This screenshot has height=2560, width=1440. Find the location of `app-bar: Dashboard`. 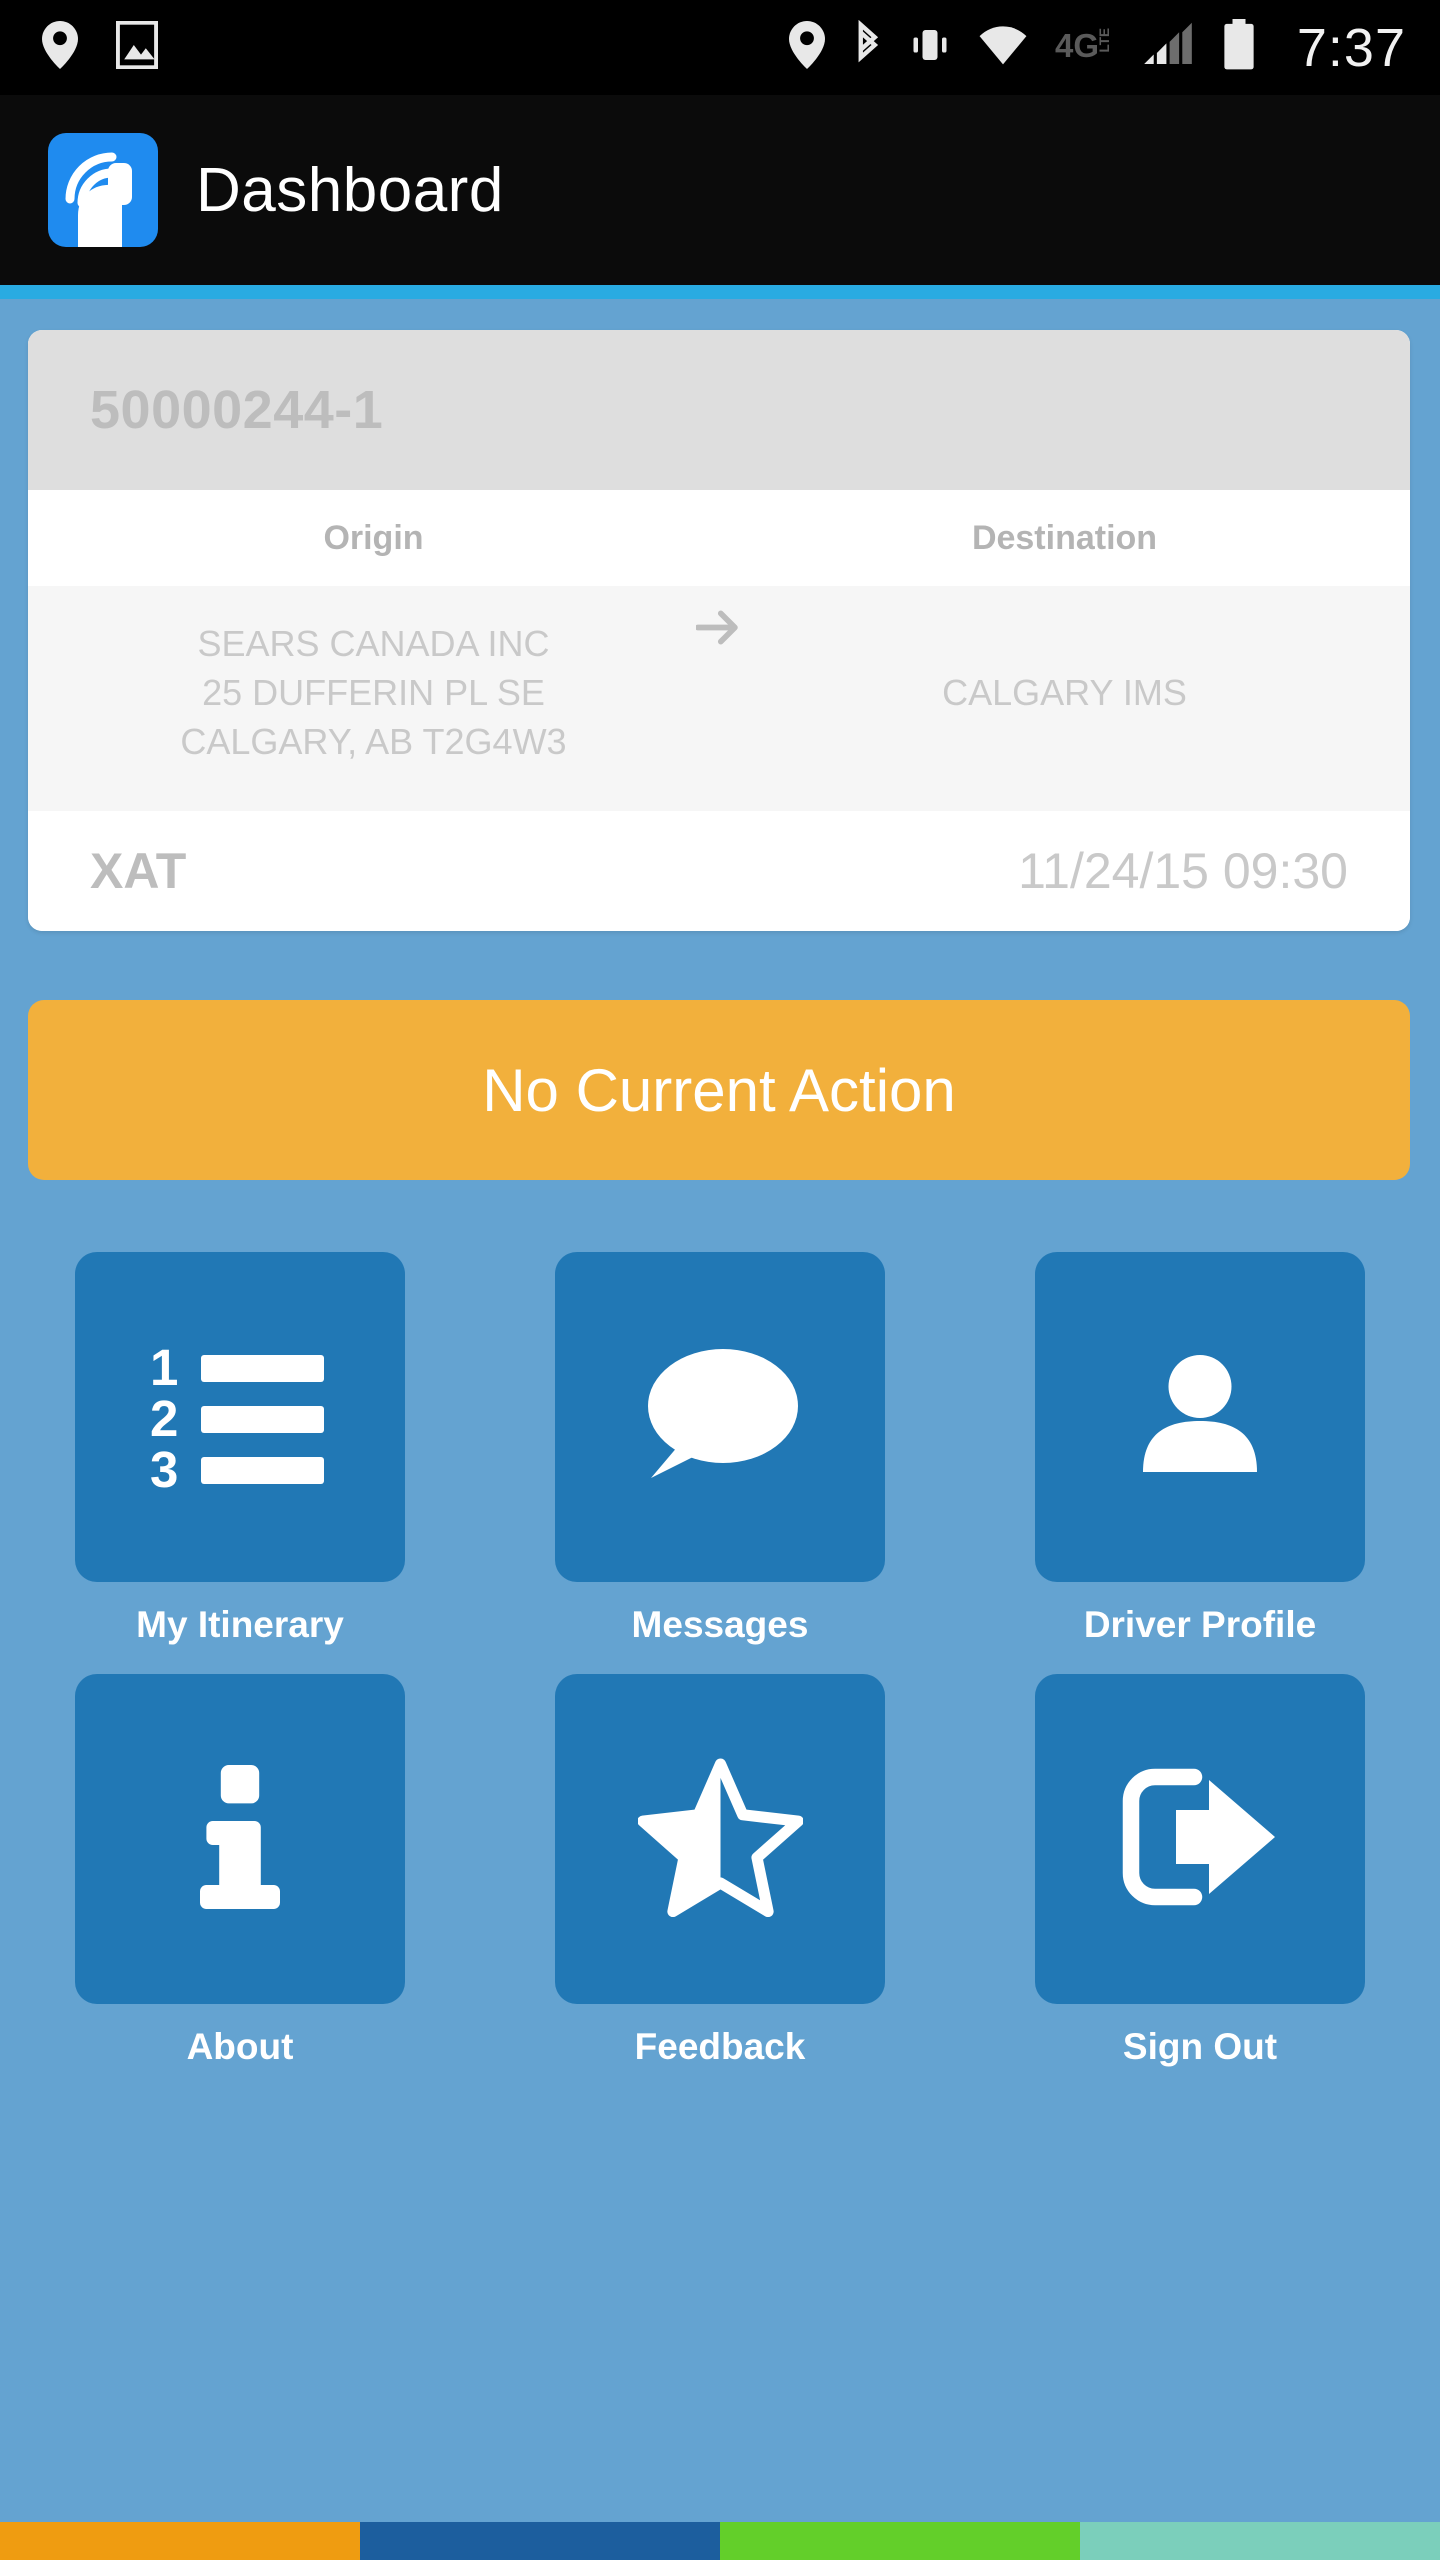

app-bar: Dashboard is located at coordinates (720, 190).